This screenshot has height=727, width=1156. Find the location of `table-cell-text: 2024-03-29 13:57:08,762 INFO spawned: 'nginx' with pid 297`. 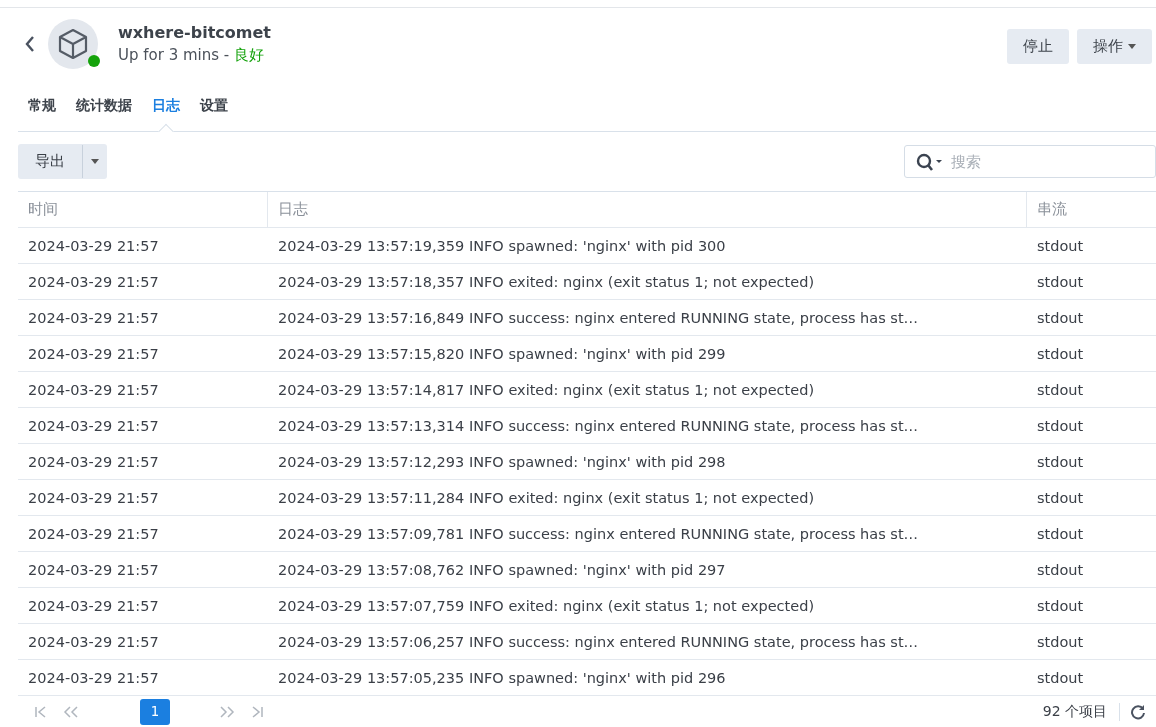

table-cell-text: 2024-03-29 13:57:08,762 INFO spawned: 'nginx' with pid 297 is located at coordinates (502, 569).